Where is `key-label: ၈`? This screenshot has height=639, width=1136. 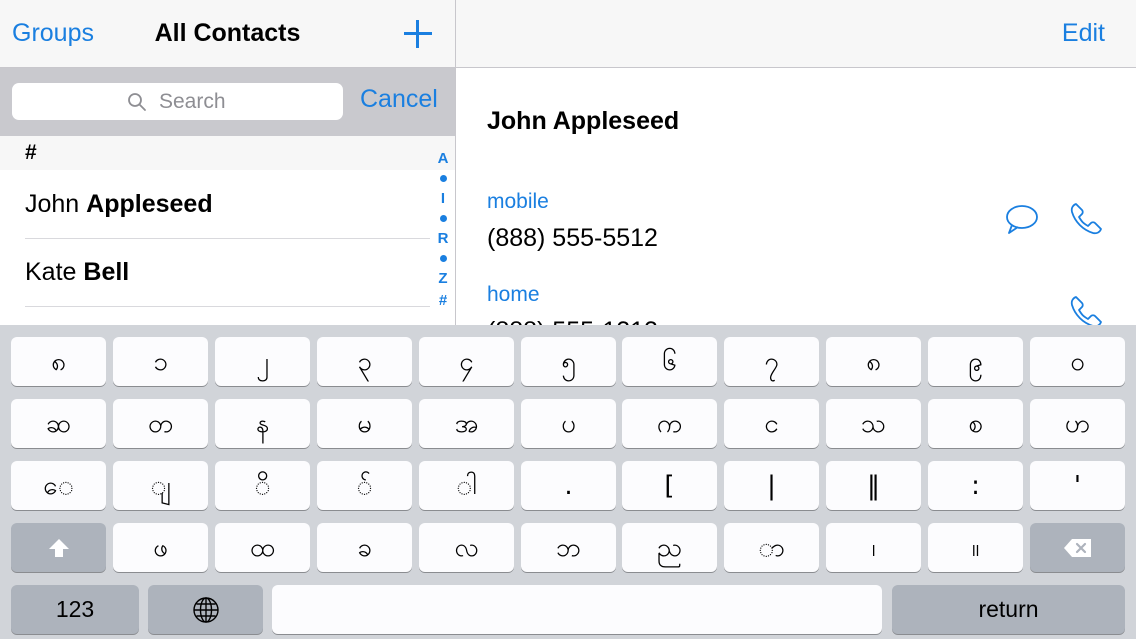
key-label: ၈ is located at coordinates (873, 361).